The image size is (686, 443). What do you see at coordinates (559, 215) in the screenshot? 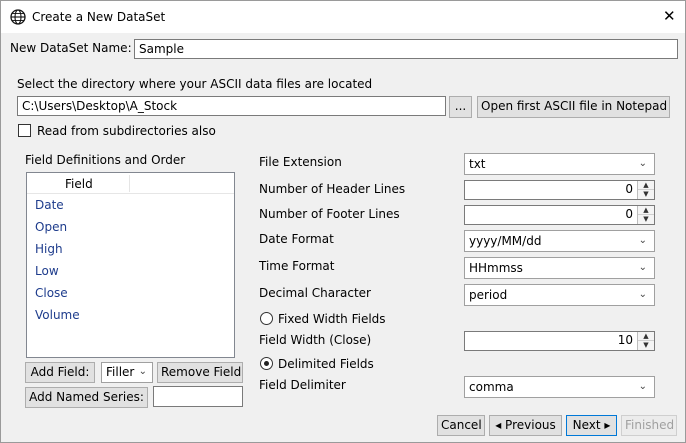
I see `footer-lines-stepper: 0 ▲ ▼` at bounding box center [559, 215].